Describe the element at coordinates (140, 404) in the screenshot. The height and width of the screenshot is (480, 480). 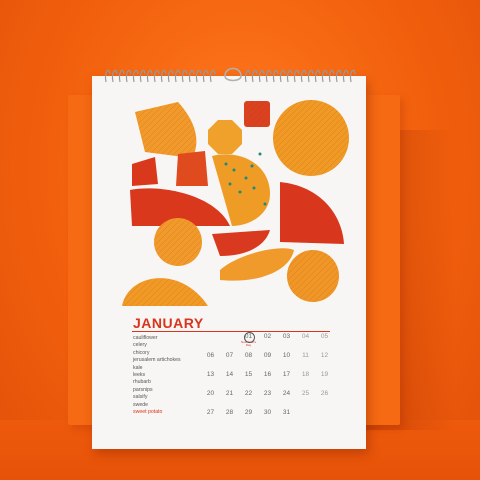
I see `vegetable-item: swede` at that location.